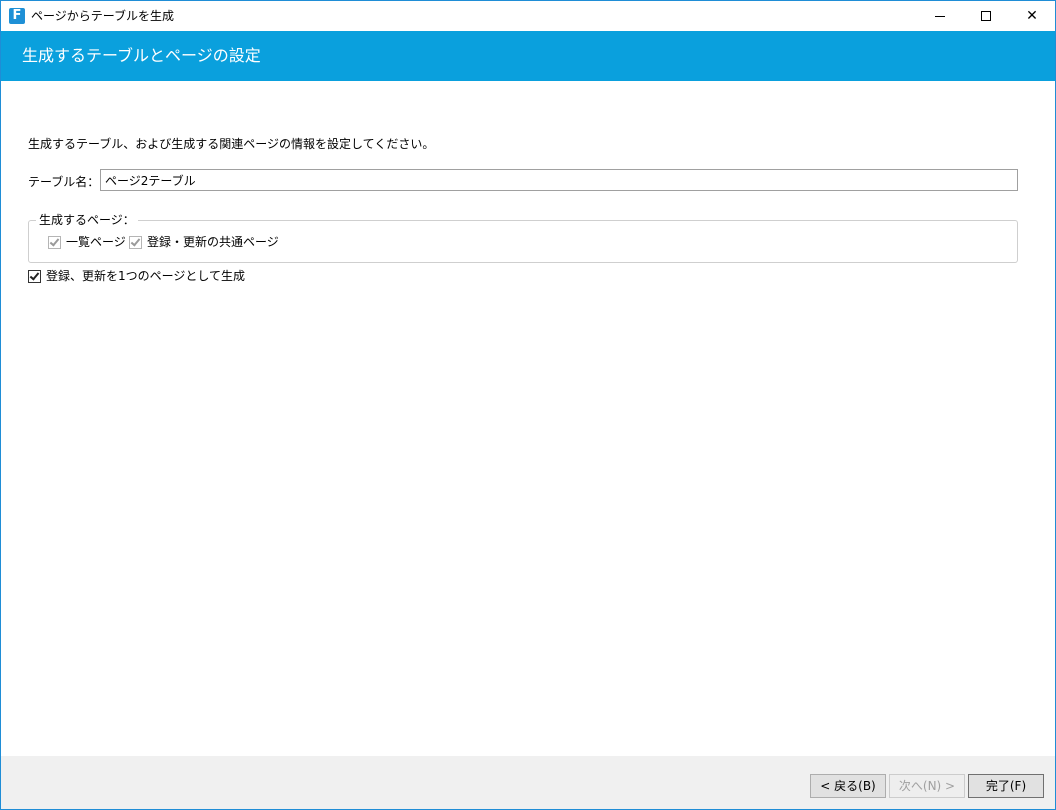 This screenshot has width=1056, height=810. I want to click on single-page-checkbox-box, so click(34, 276).